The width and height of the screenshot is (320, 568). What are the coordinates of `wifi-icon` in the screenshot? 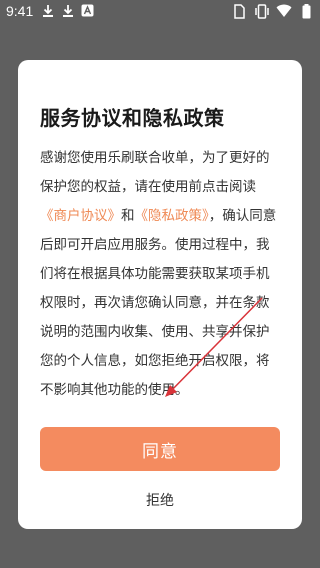 It's located at (284, 10).